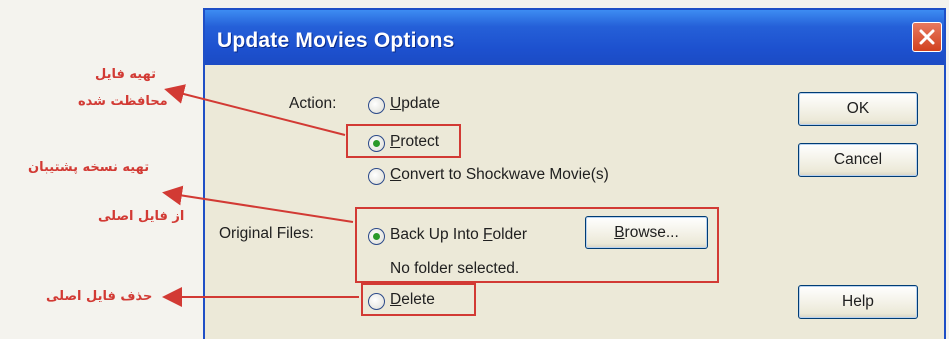 The image size is (949, 339). Describe the element at coordinates (258, 204) in the screenshot. I see `arrow-backup` at that location.